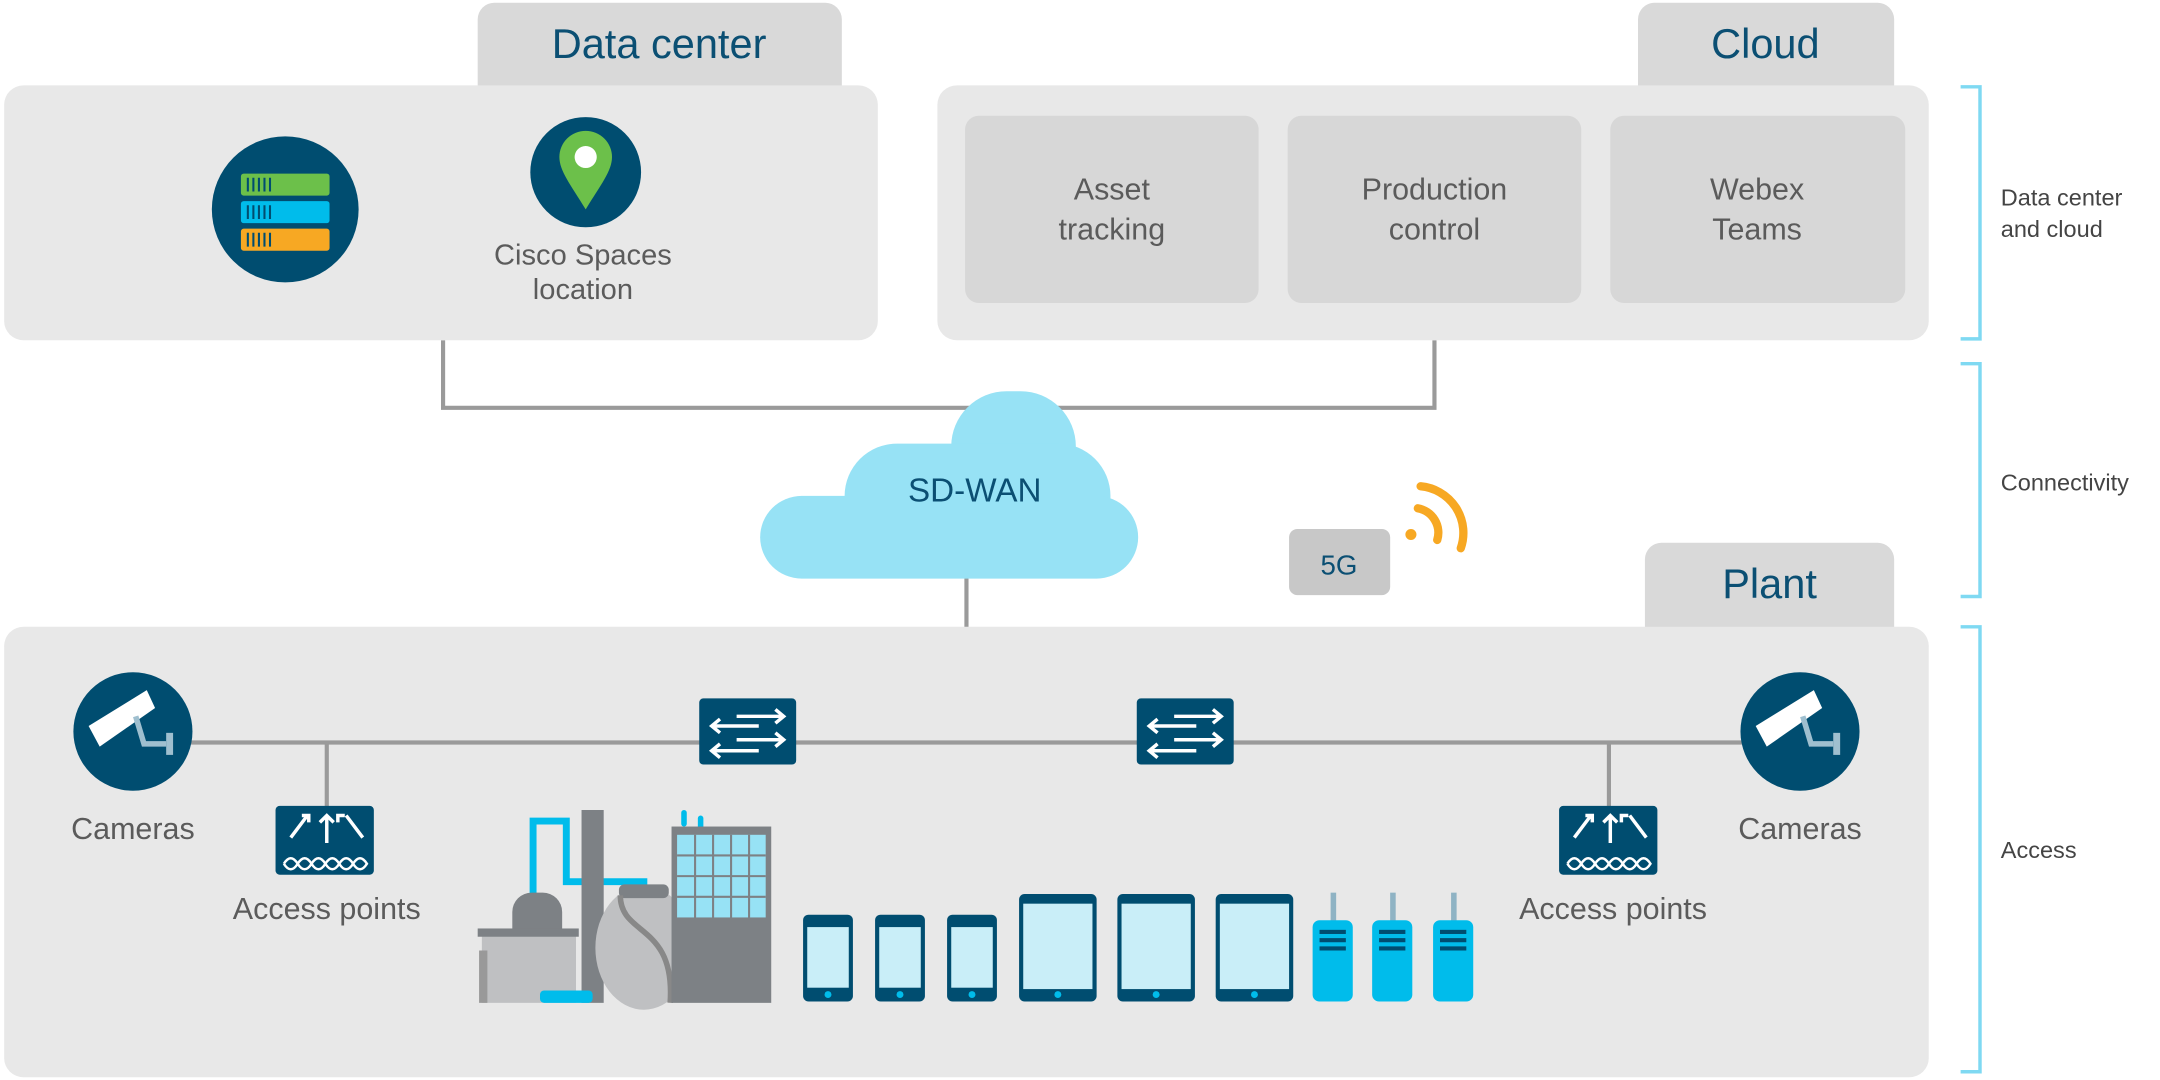 The height and width of the screenshot is (1080, 2160). I want to click on app-label: Asset, so click(1112, 190).